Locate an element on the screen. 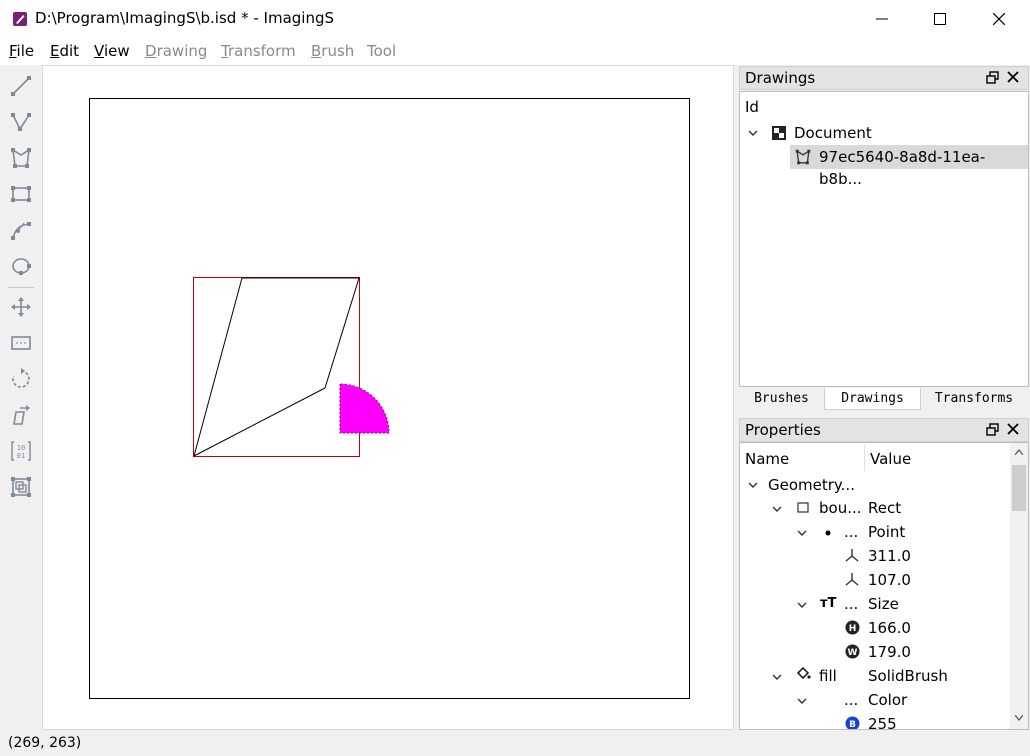 Image resolution: width=1030 pixels, height=756 pixels. minimize-button is located at coordinates (882, 19).